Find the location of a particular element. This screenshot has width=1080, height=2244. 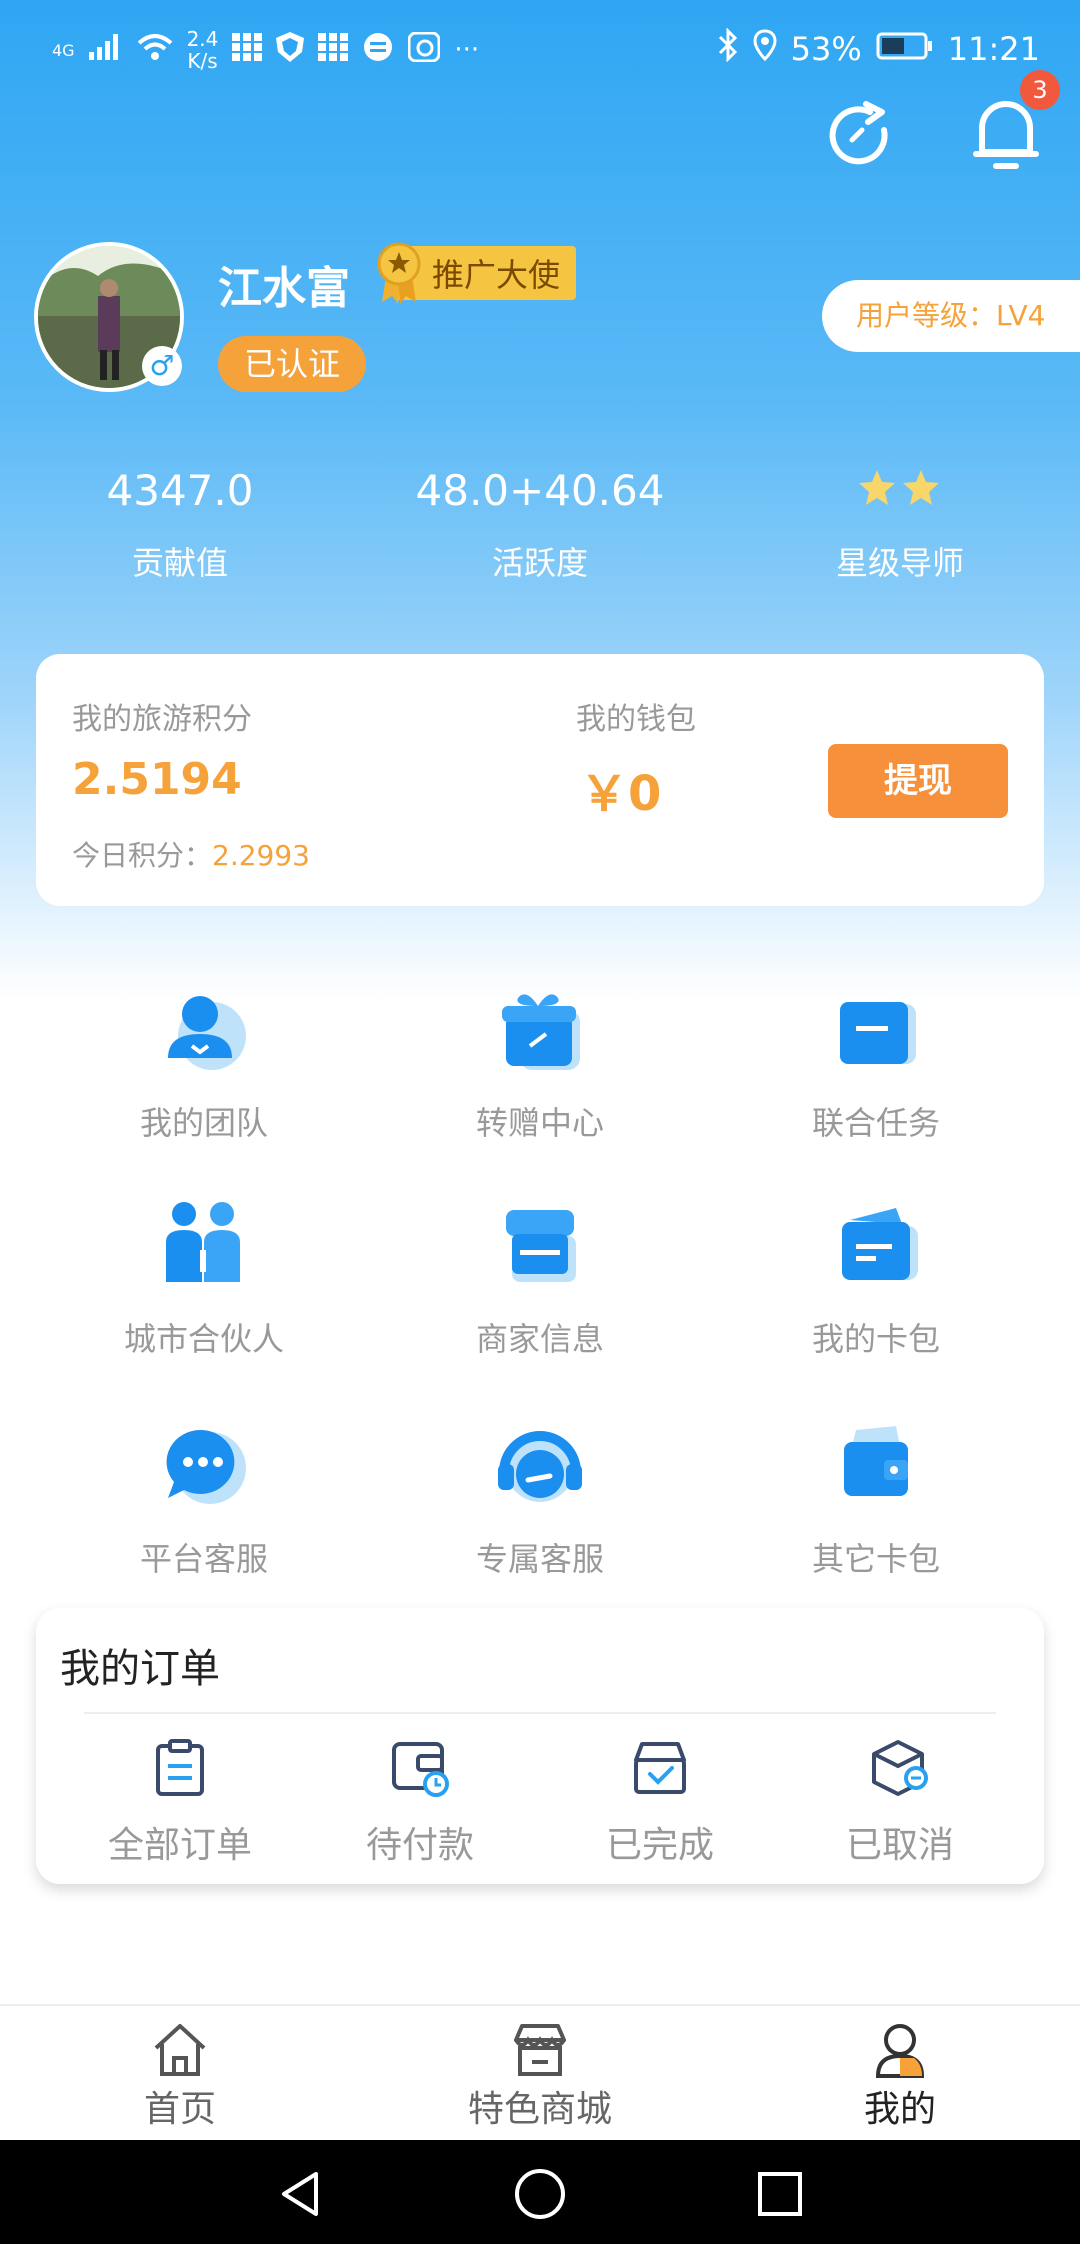

home-nav-icon is located at coordinates (540, 2194).